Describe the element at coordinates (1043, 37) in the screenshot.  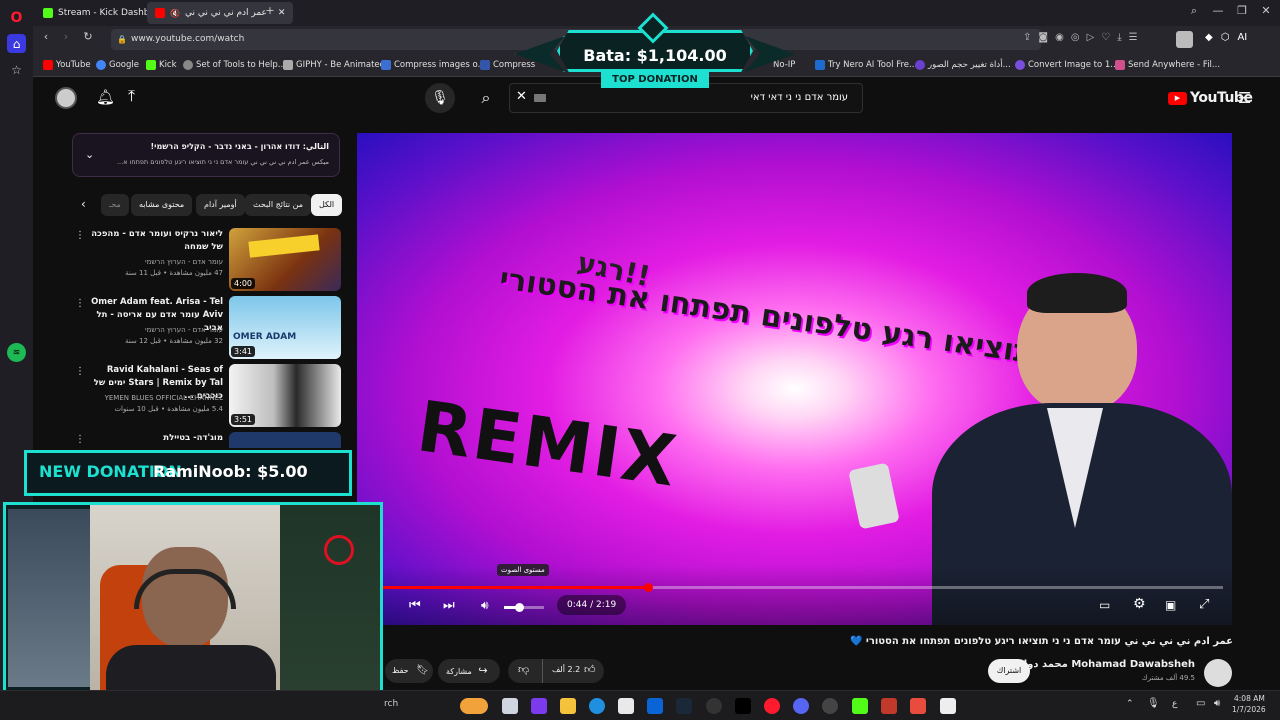
I see `camera-icon: ◙` at that location.